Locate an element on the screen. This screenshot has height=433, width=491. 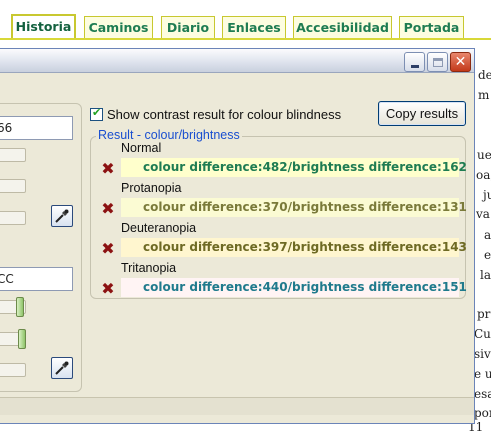
result-label: Normal is located at coordinates (141, 148).